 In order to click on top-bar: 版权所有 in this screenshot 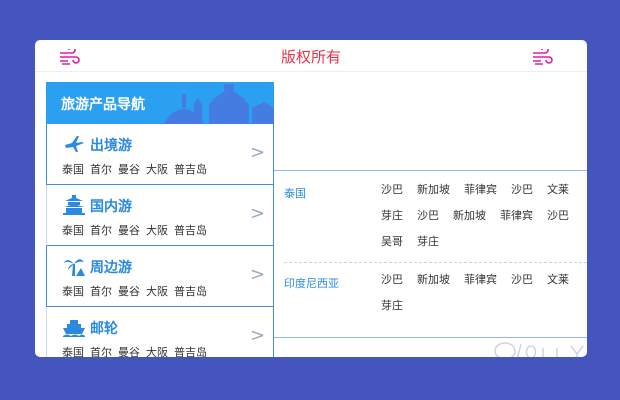, I will do `click(311, 56)`.